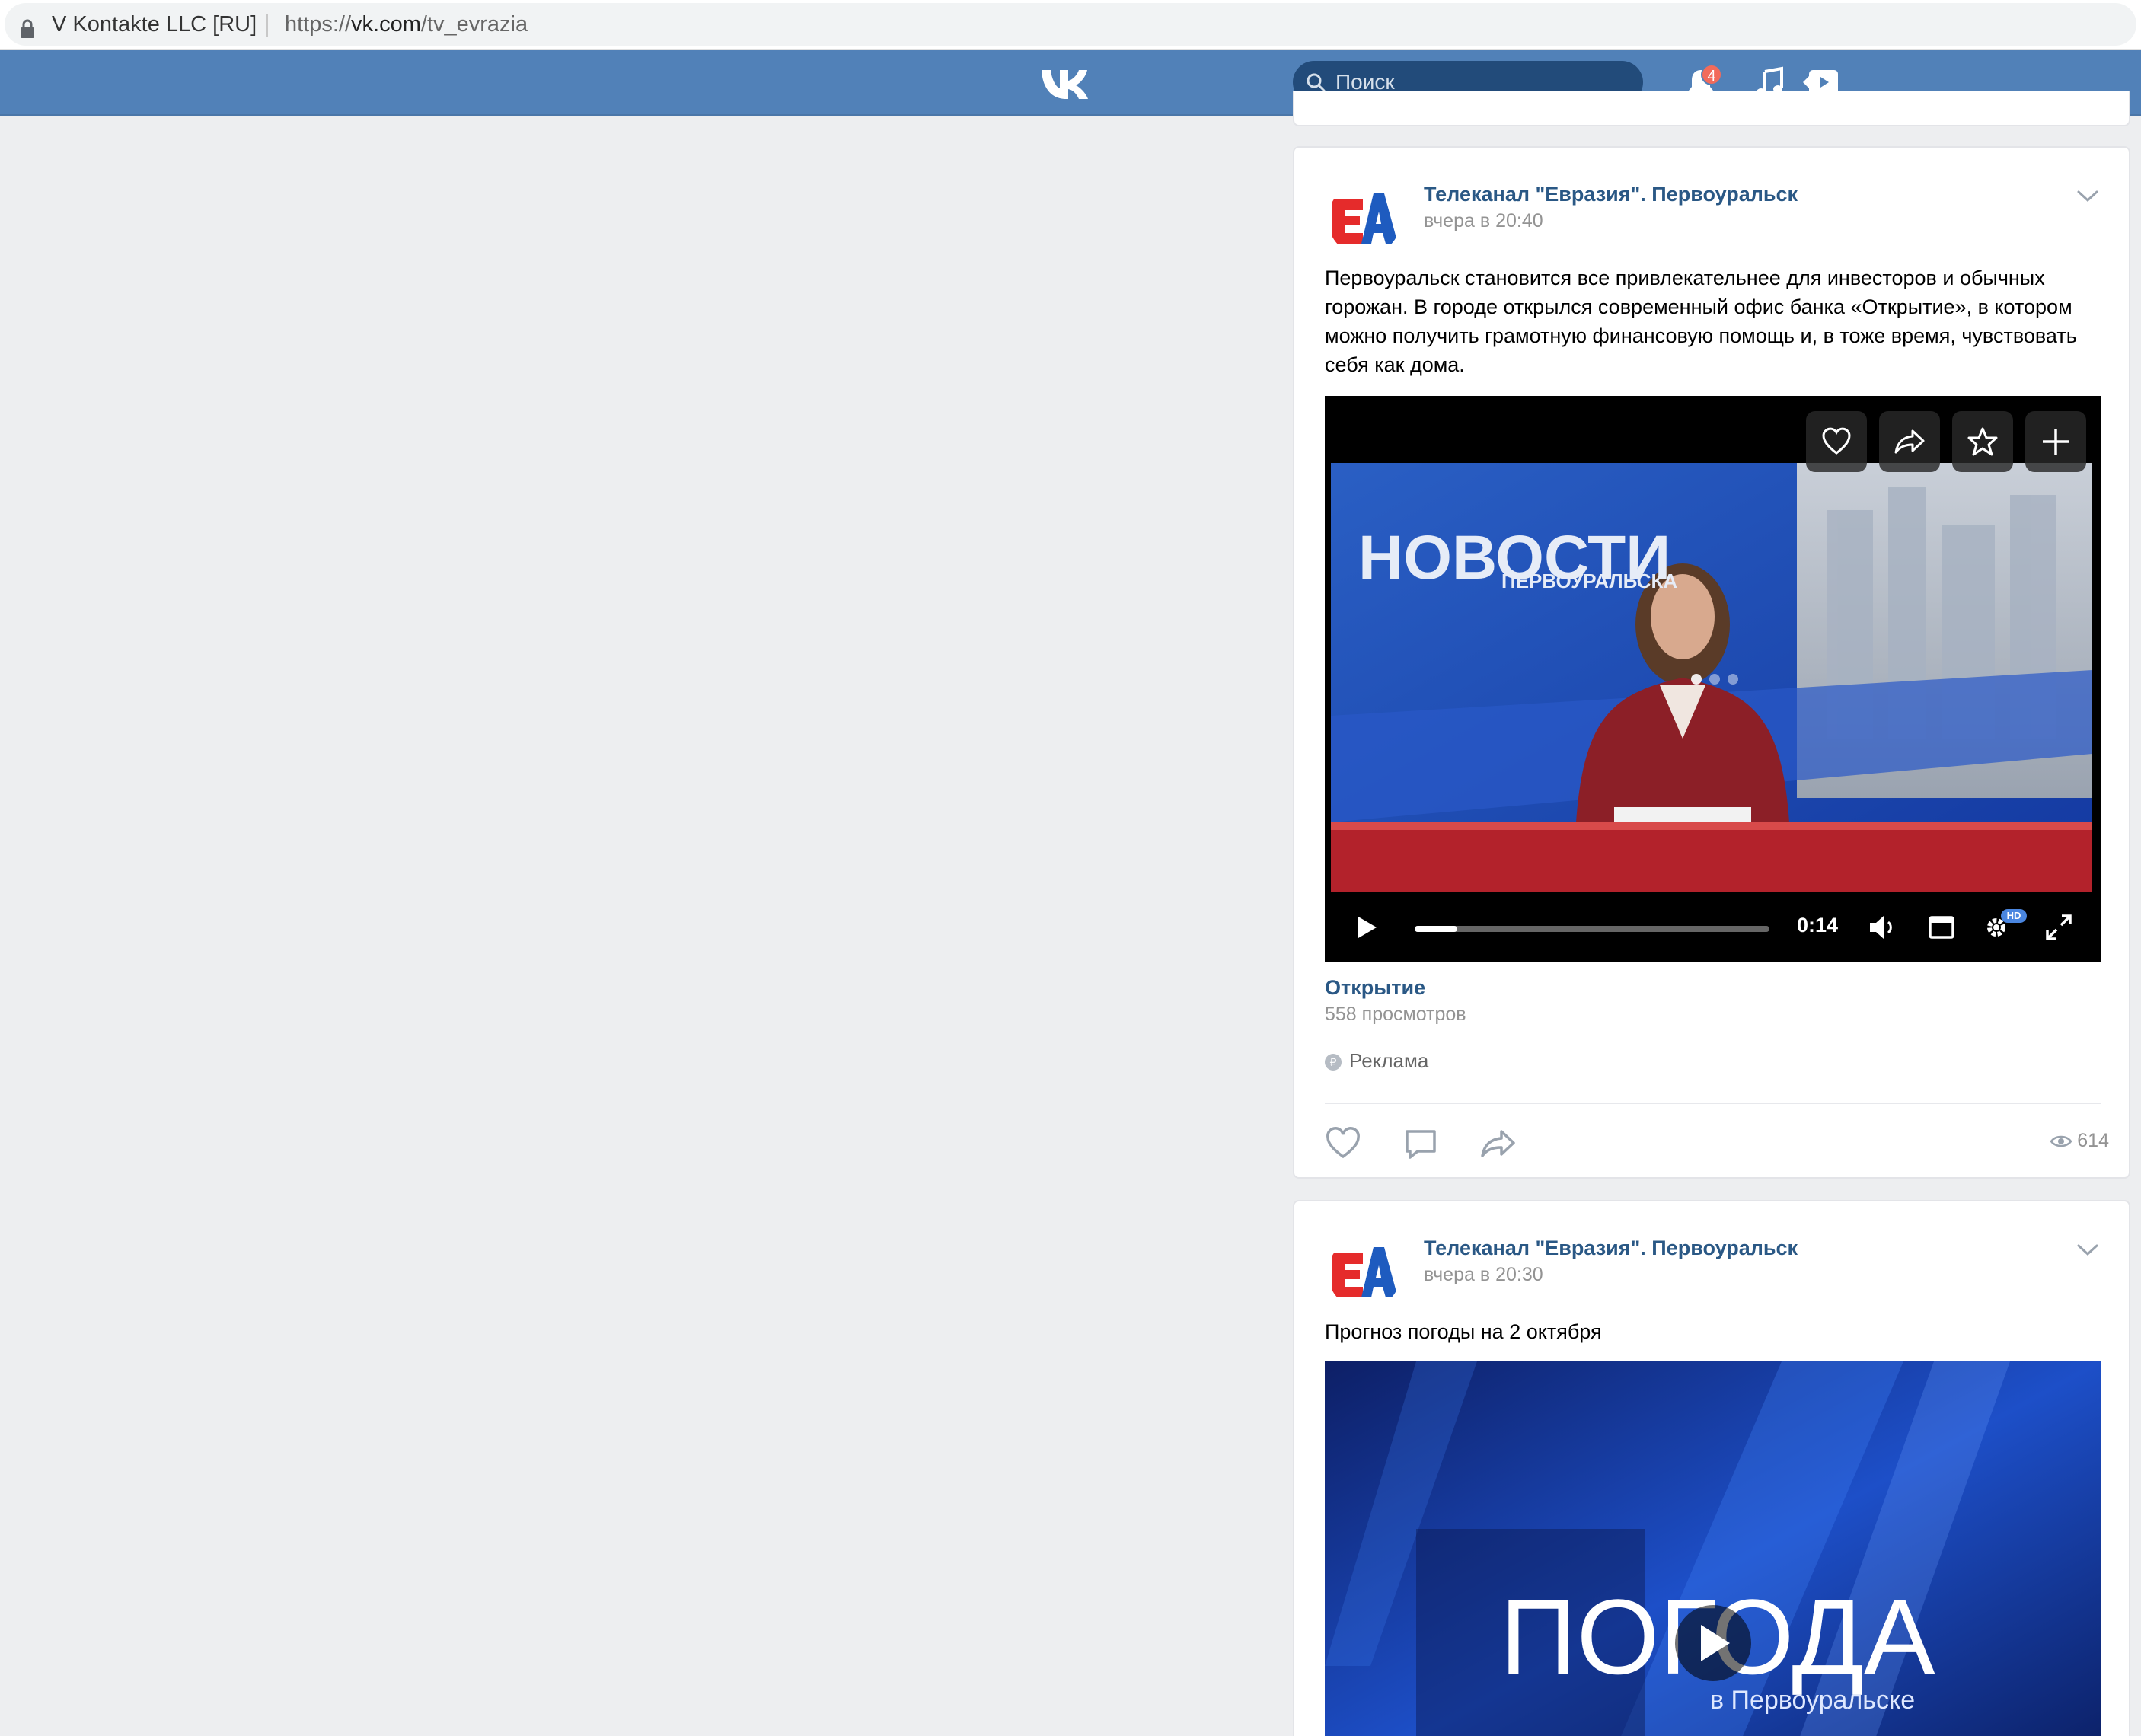 The height and width of the screenshot is (1736, 2141). Describe the element at coordinates (1375, 988) in the screenshot. I see `video-title: Открытие` at that location.